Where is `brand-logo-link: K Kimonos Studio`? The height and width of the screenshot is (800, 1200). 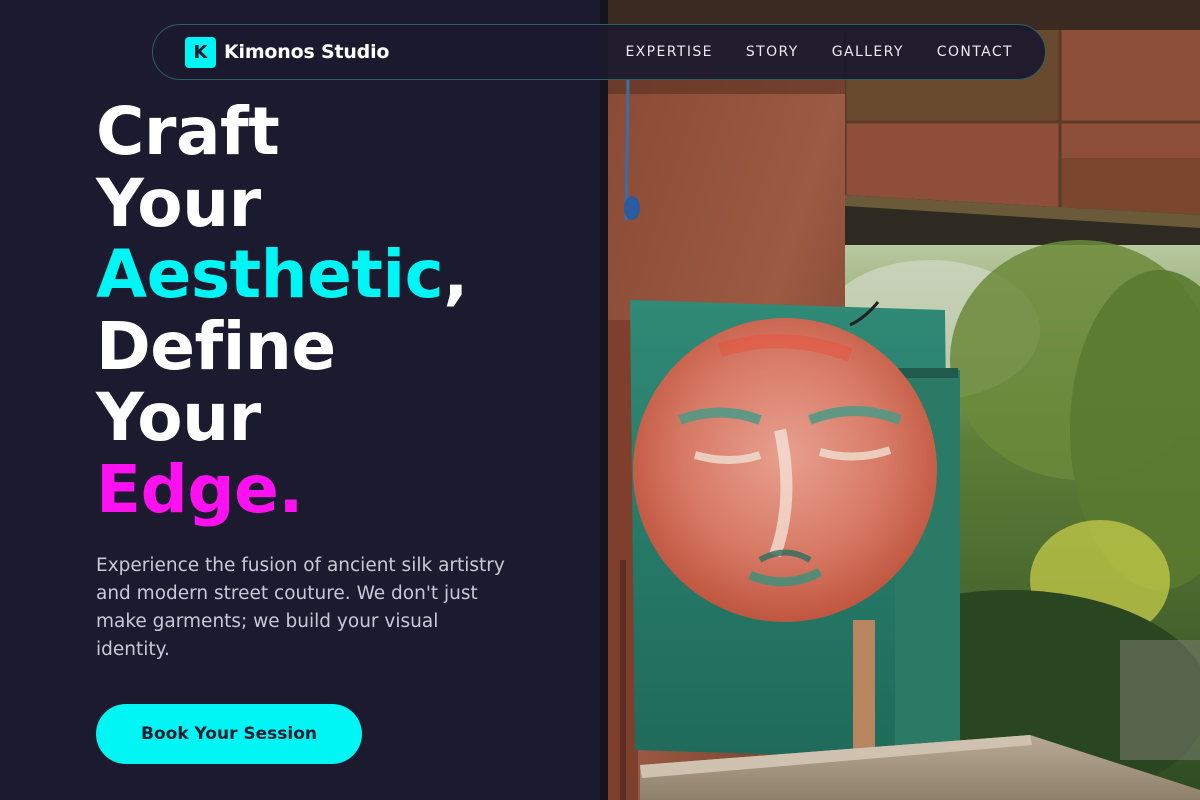
brand-logo-link: K Kimonos Studio is located at coordinates (287, 52).